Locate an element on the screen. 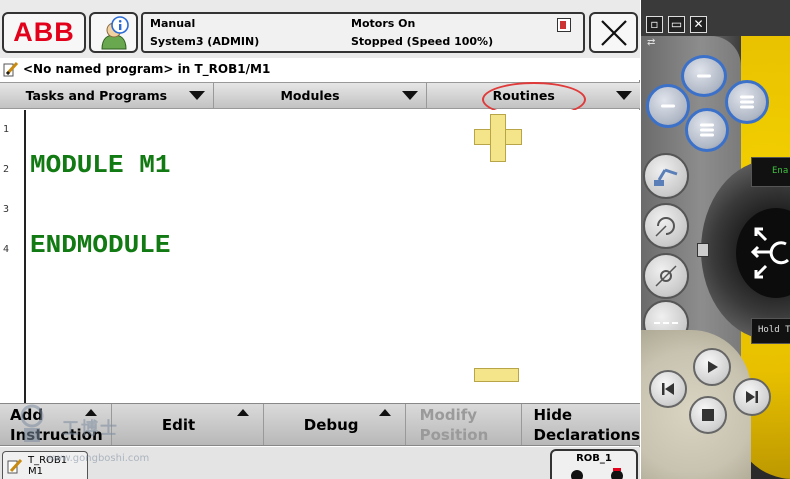  step-forward-button is located at coordinates (752, 397).